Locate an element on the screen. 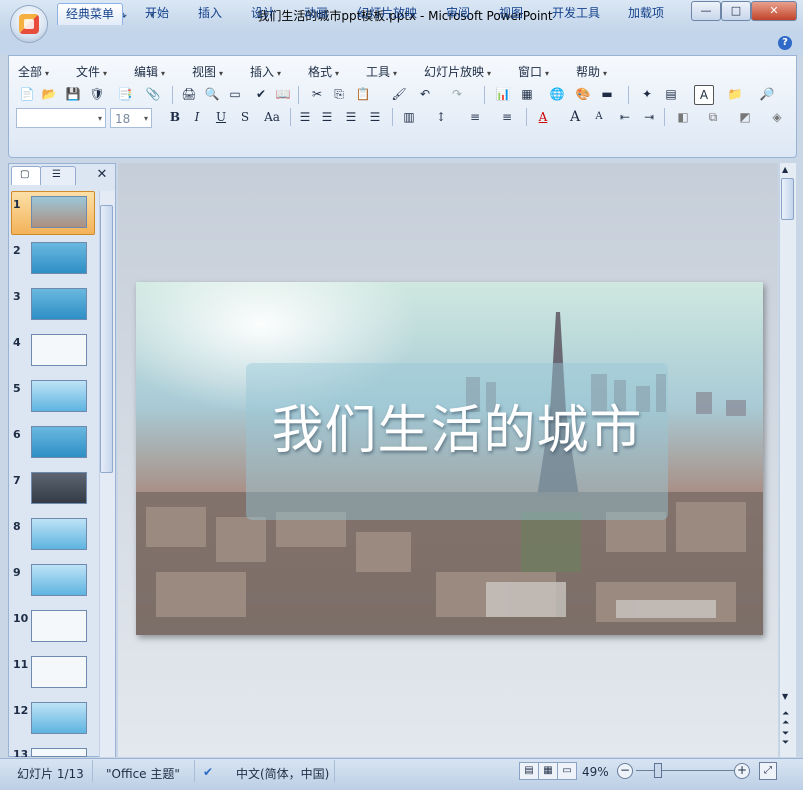 The height and width of the screenshot is (790, 803). color-grayscale-icon: 🎨 is located at coordinates (583, 94).